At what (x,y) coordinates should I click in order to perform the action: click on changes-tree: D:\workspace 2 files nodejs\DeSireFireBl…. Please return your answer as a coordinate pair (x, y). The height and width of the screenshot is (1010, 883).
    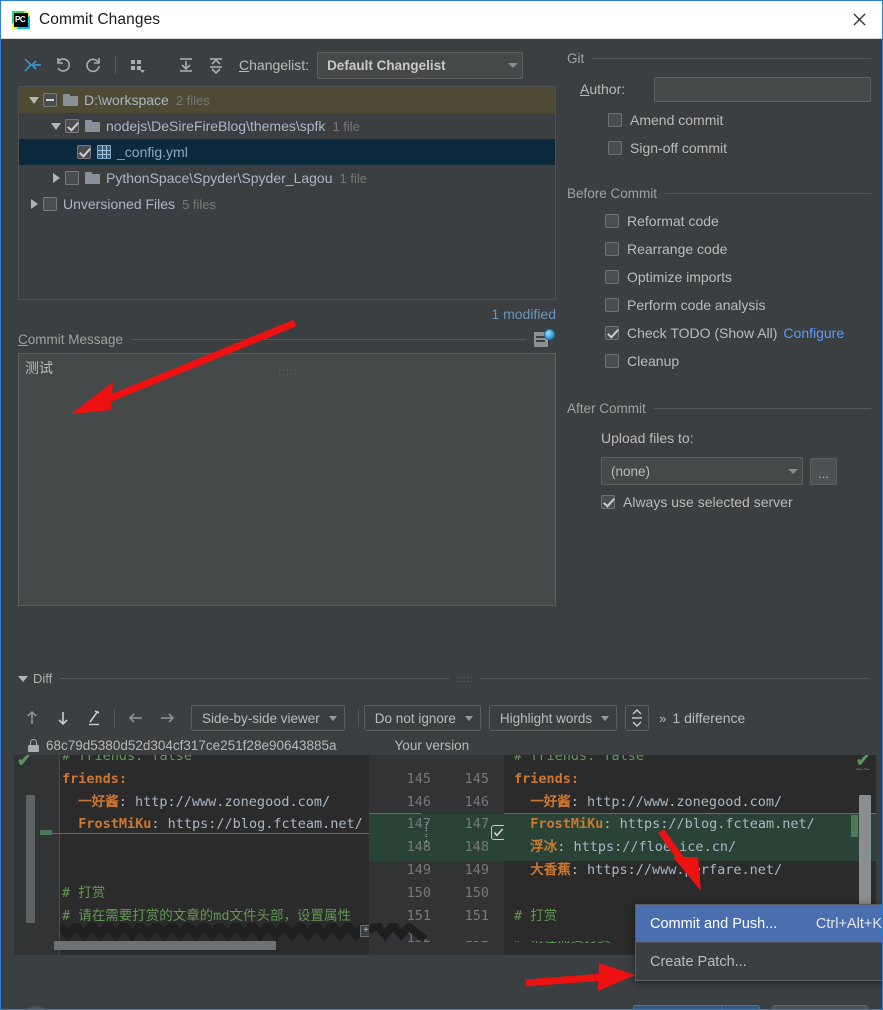
    Looking at the image, I should click on (287, 193).